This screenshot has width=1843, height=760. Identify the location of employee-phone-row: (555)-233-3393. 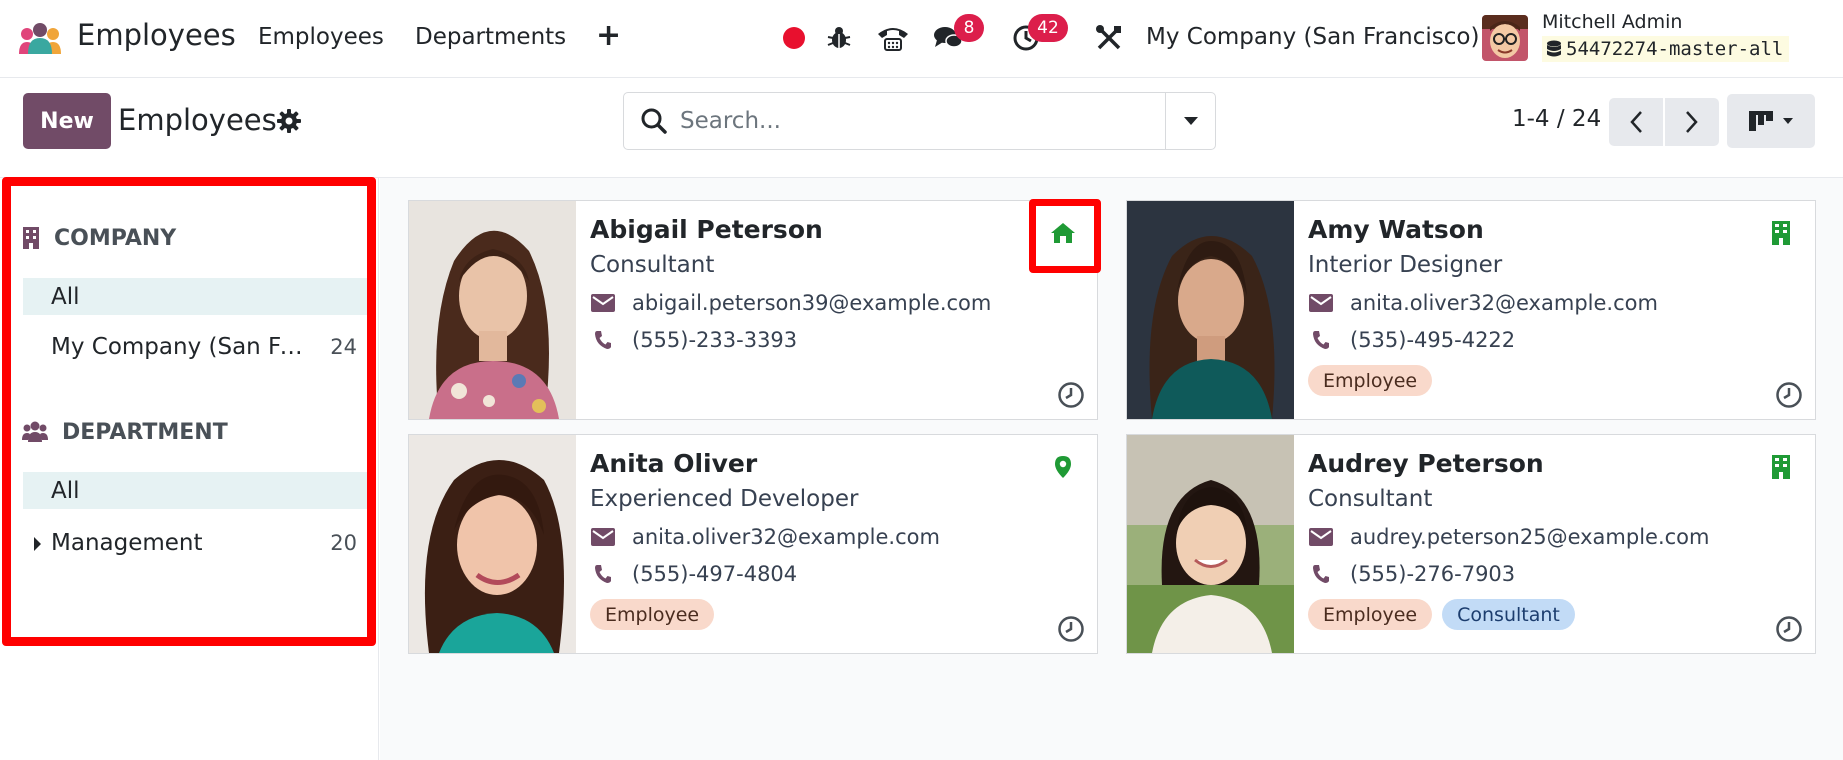
(693, 340).